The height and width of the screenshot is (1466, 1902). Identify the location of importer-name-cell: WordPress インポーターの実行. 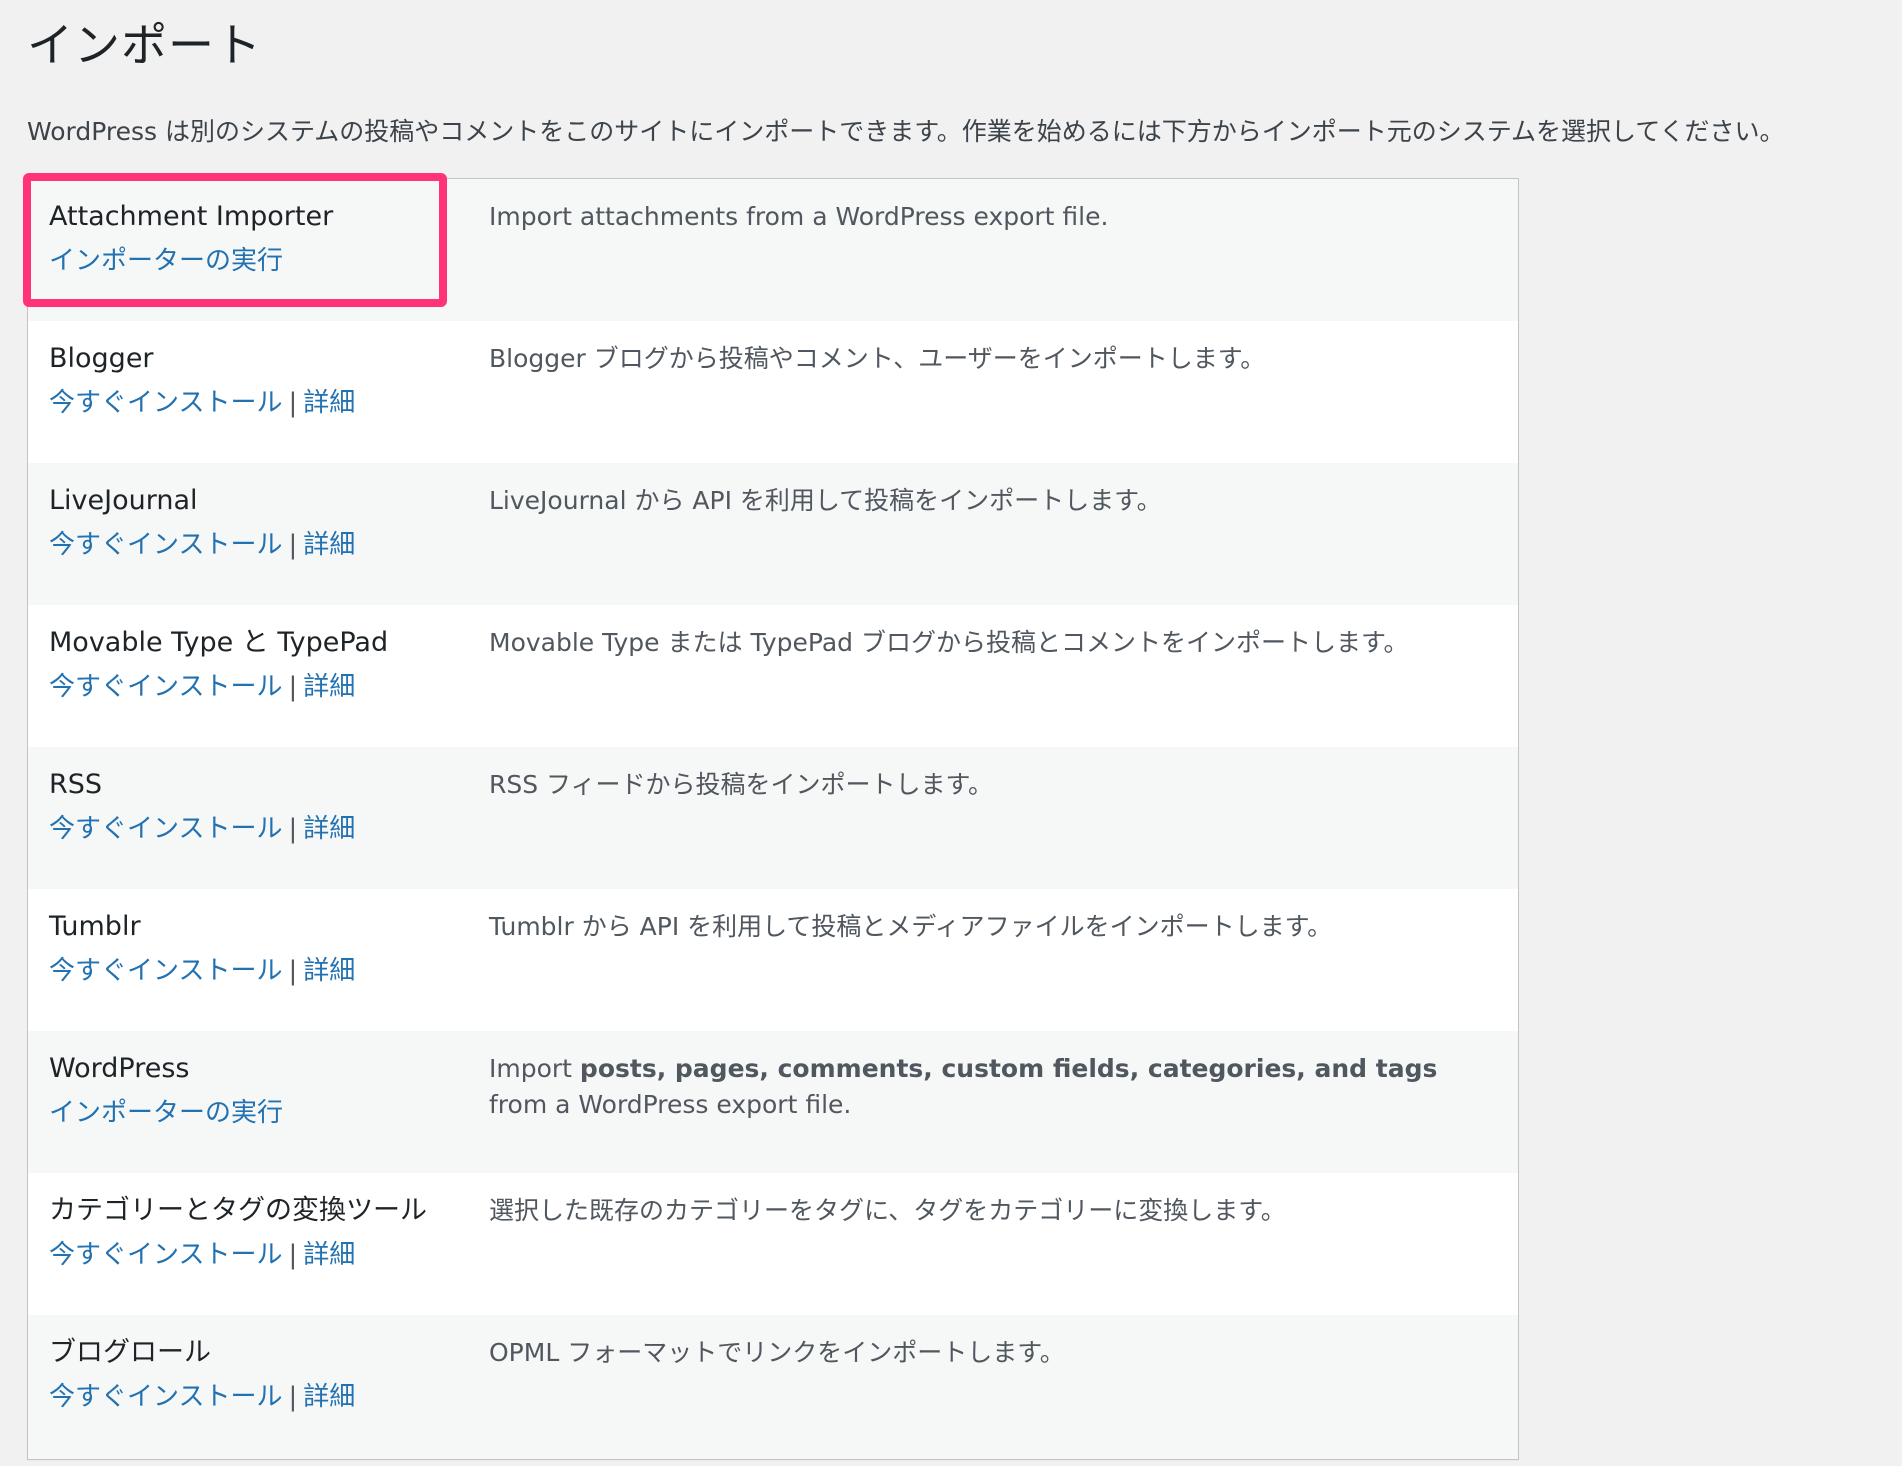
(259, 1091).